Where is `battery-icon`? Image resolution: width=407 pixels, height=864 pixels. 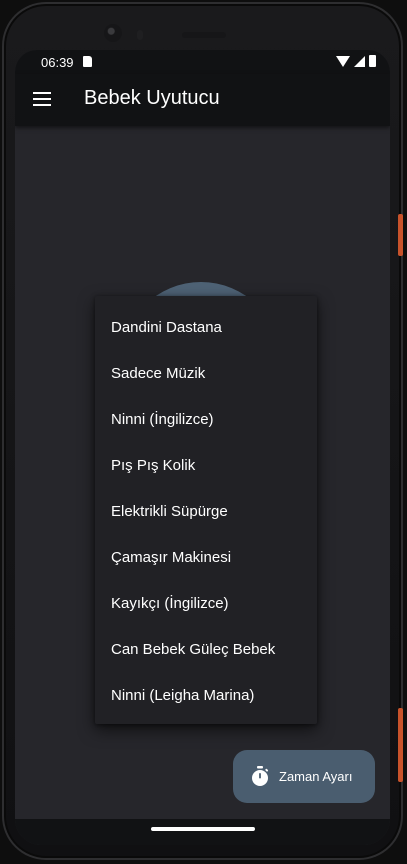
battery-icon is located at coordinates (372, 61).